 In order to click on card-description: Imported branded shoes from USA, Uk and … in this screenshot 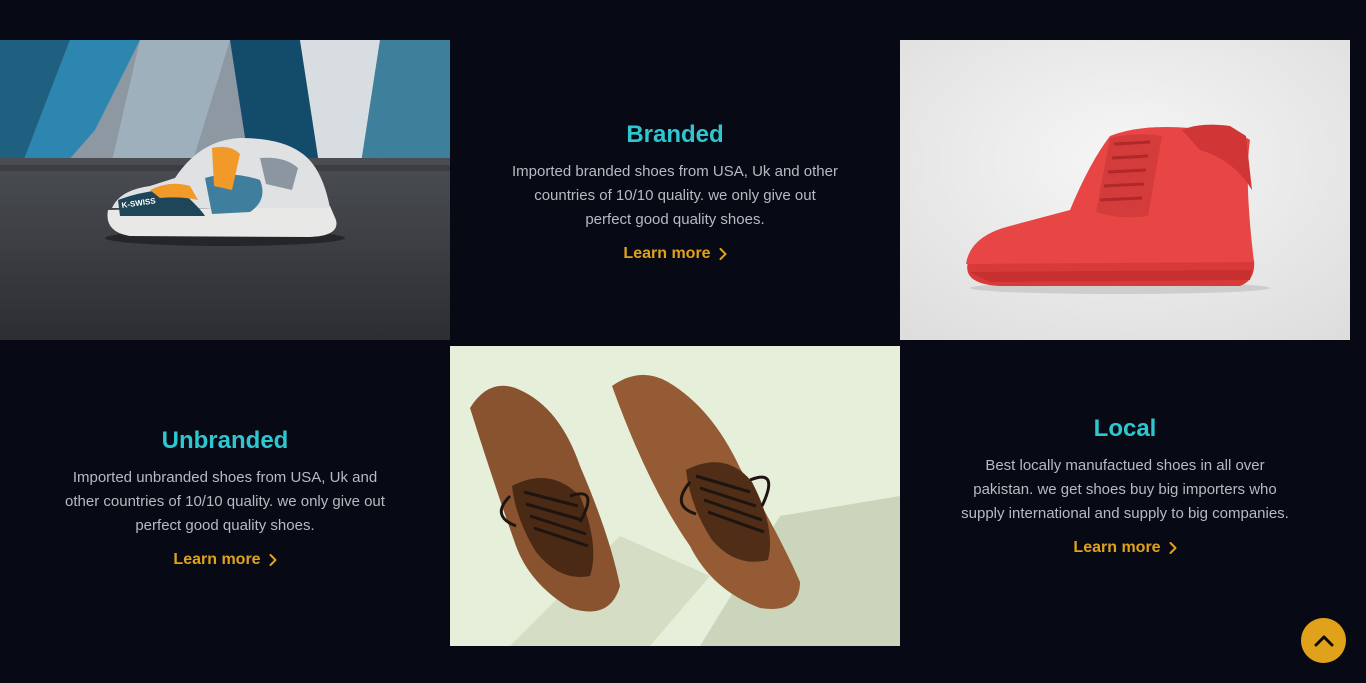, I will do `click(674, 195)`.